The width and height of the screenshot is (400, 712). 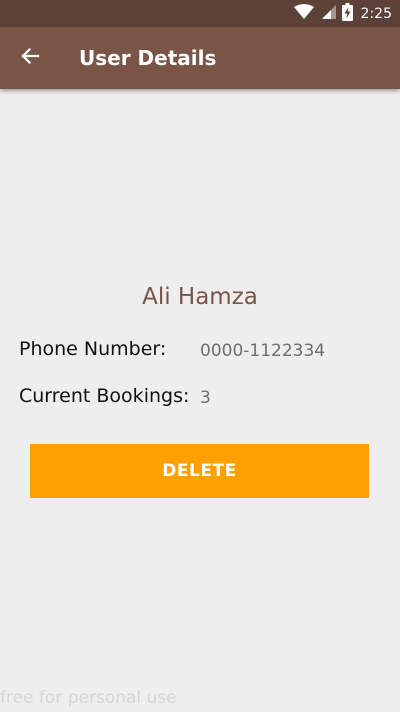 What do you see at coordinates (104, 396) in the screenshot?
I see `current-bookings-label: Current Bookings:` at bounding box center [104, 396].